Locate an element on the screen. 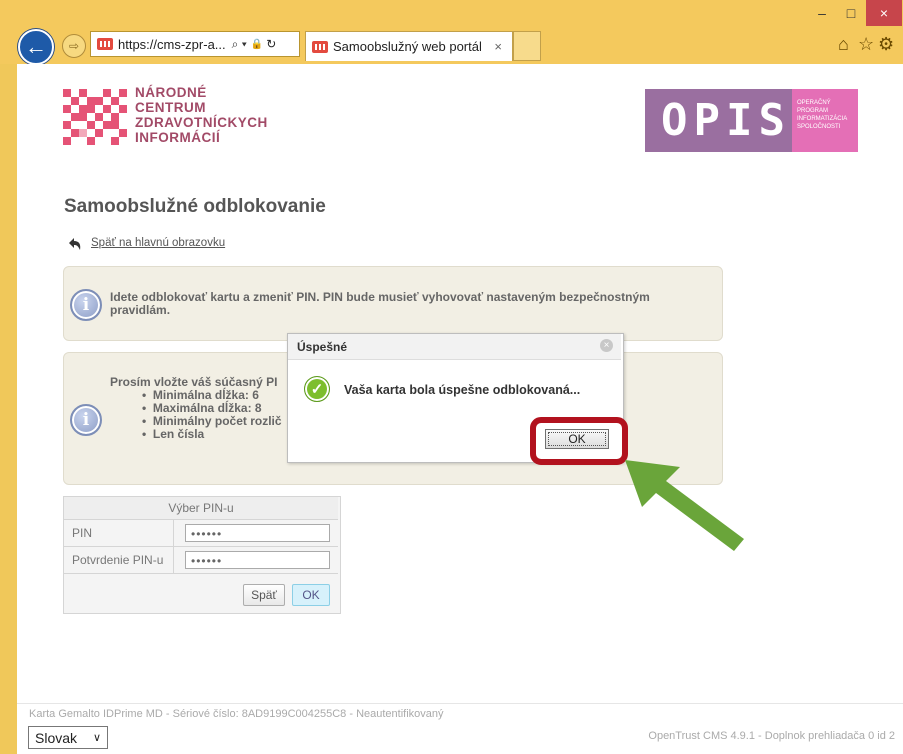 Image resolution: width=903 pixels, height=754 pixels. pin-form-header: Výber PIN-u is located at coordinates (201, 508).